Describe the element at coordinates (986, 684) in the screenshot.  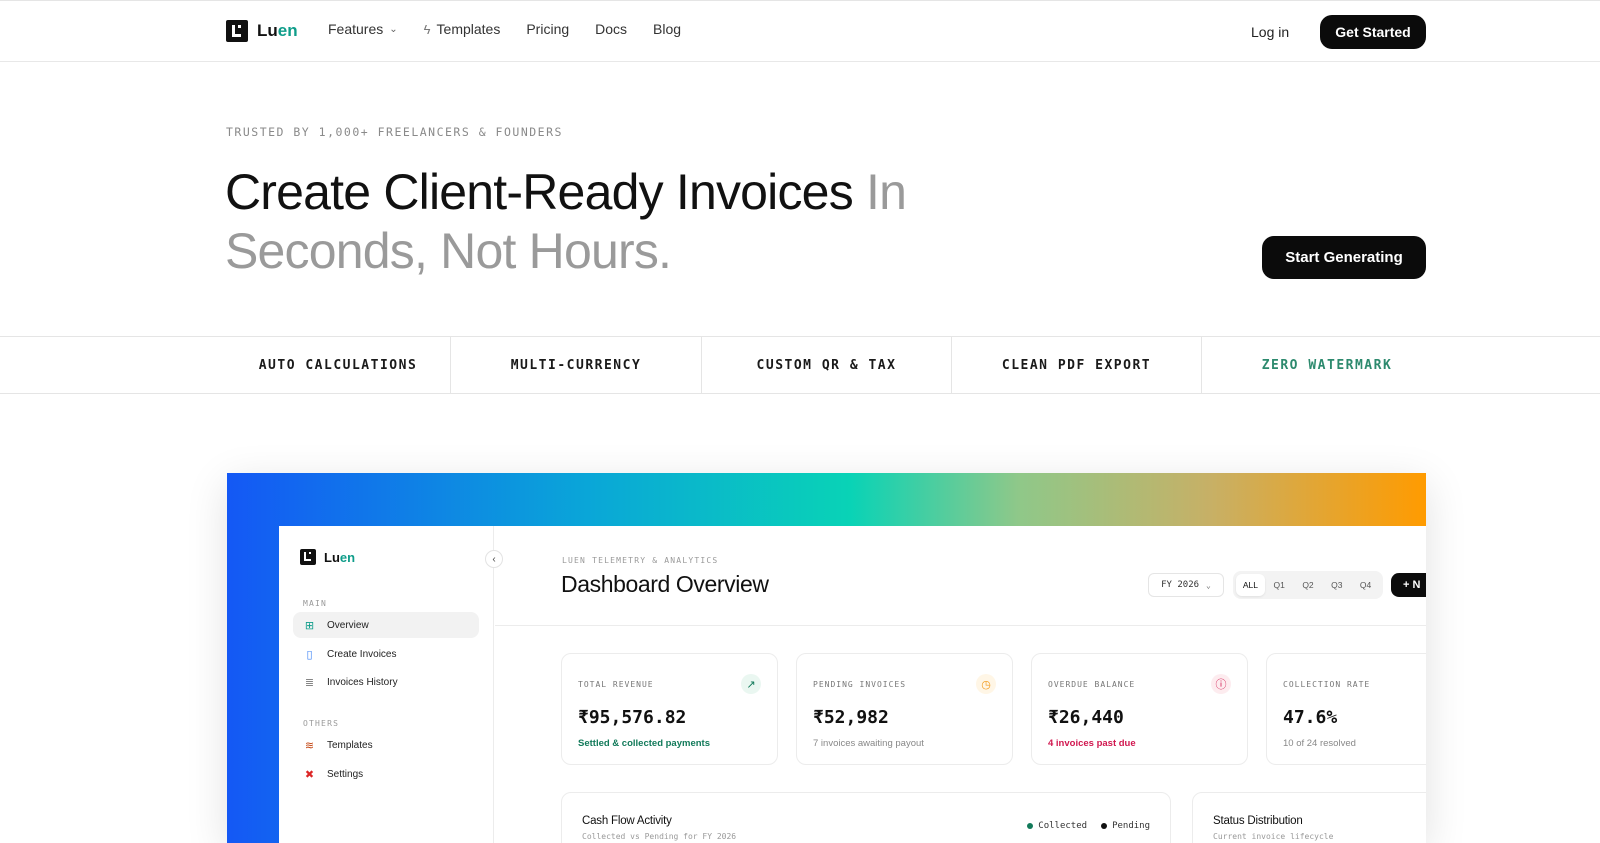
I see `clock-icon: ◷` at that location.